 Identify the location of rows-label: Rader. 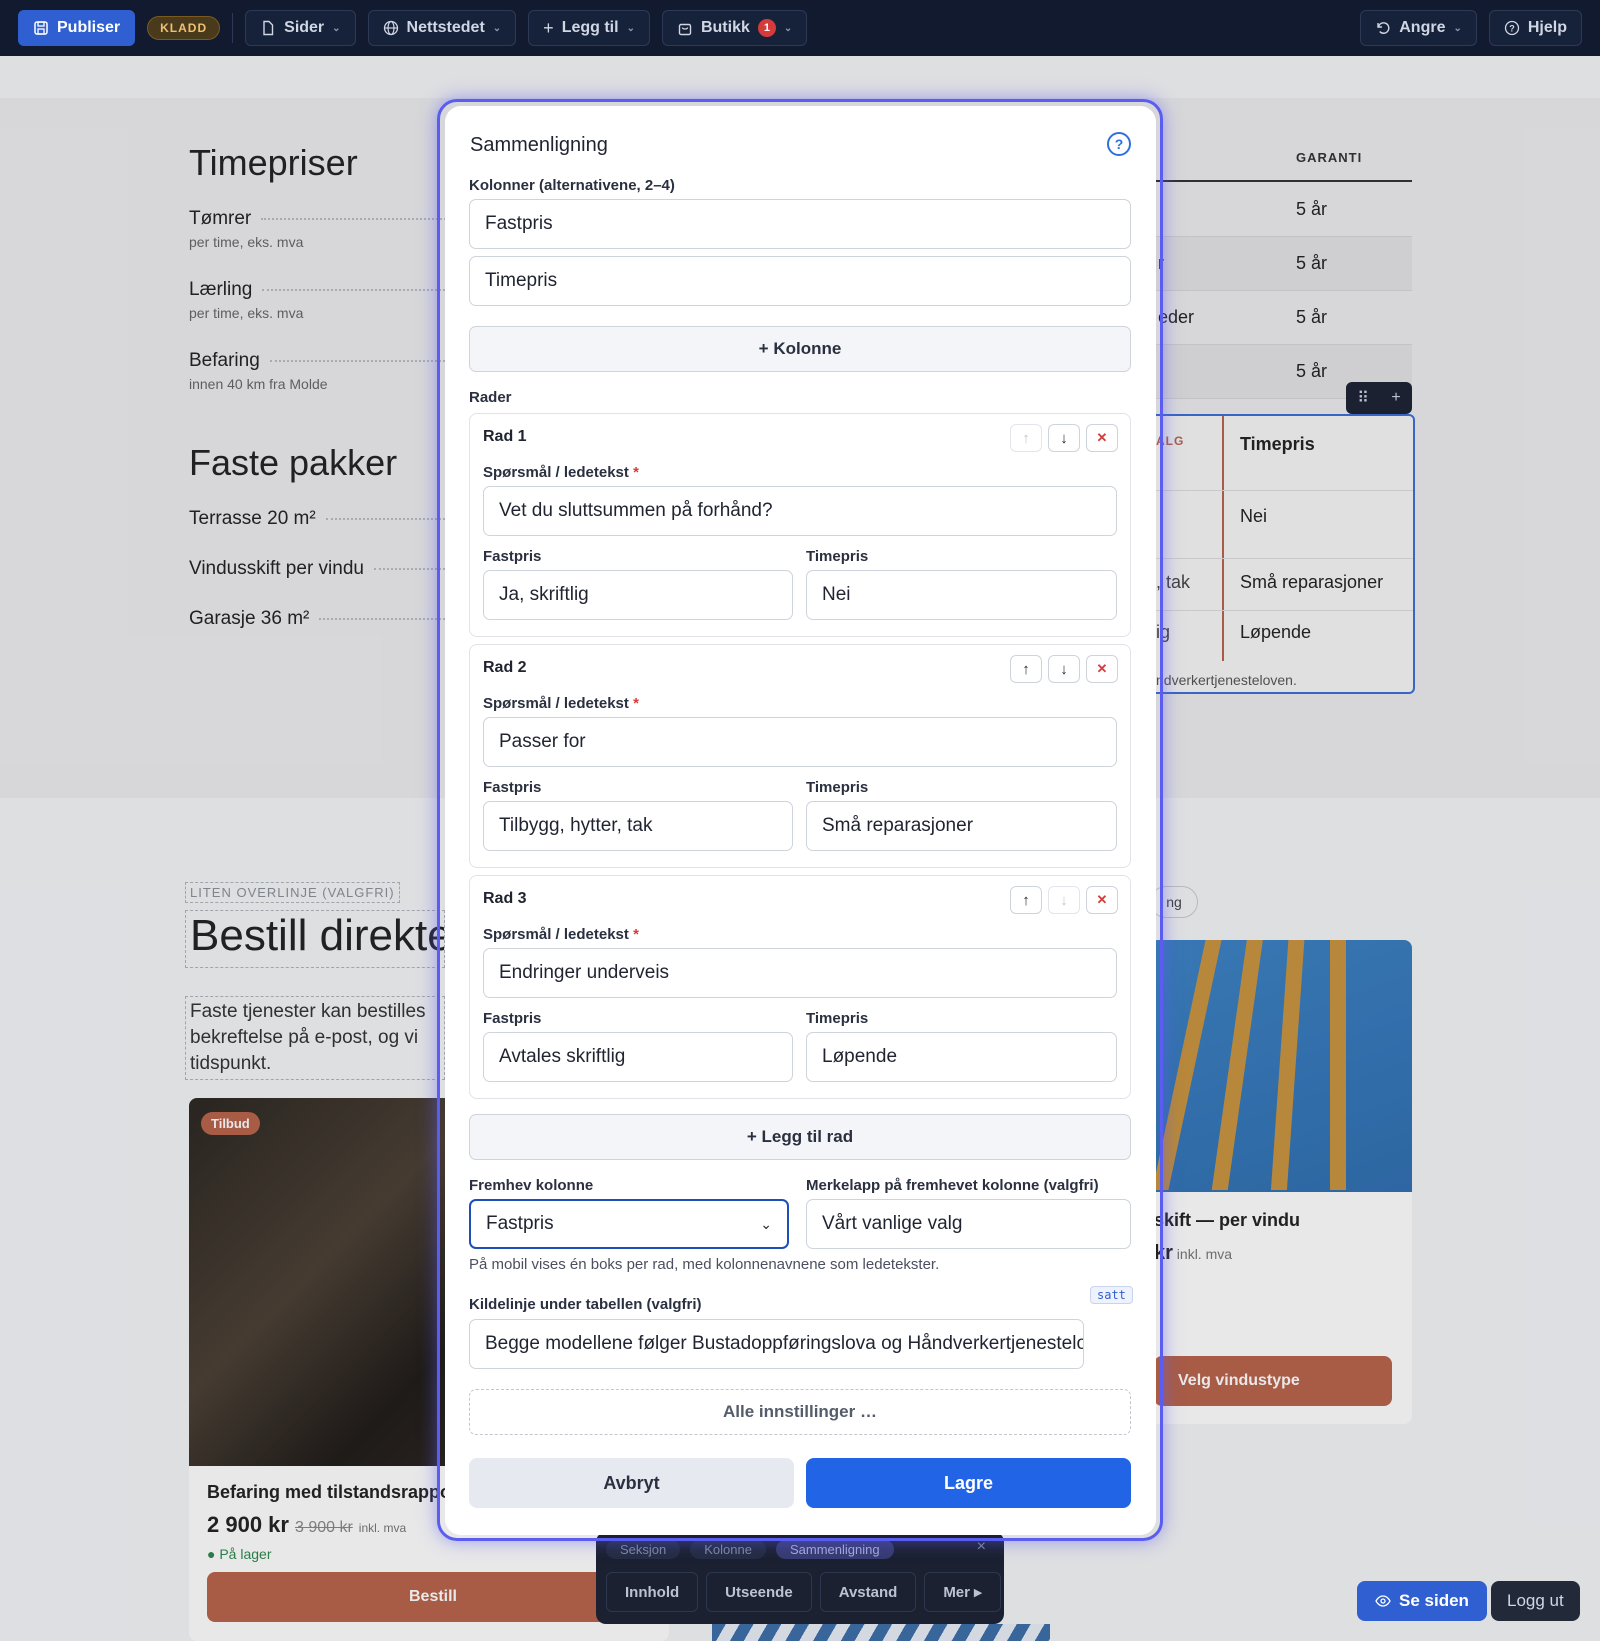
(490, 397).